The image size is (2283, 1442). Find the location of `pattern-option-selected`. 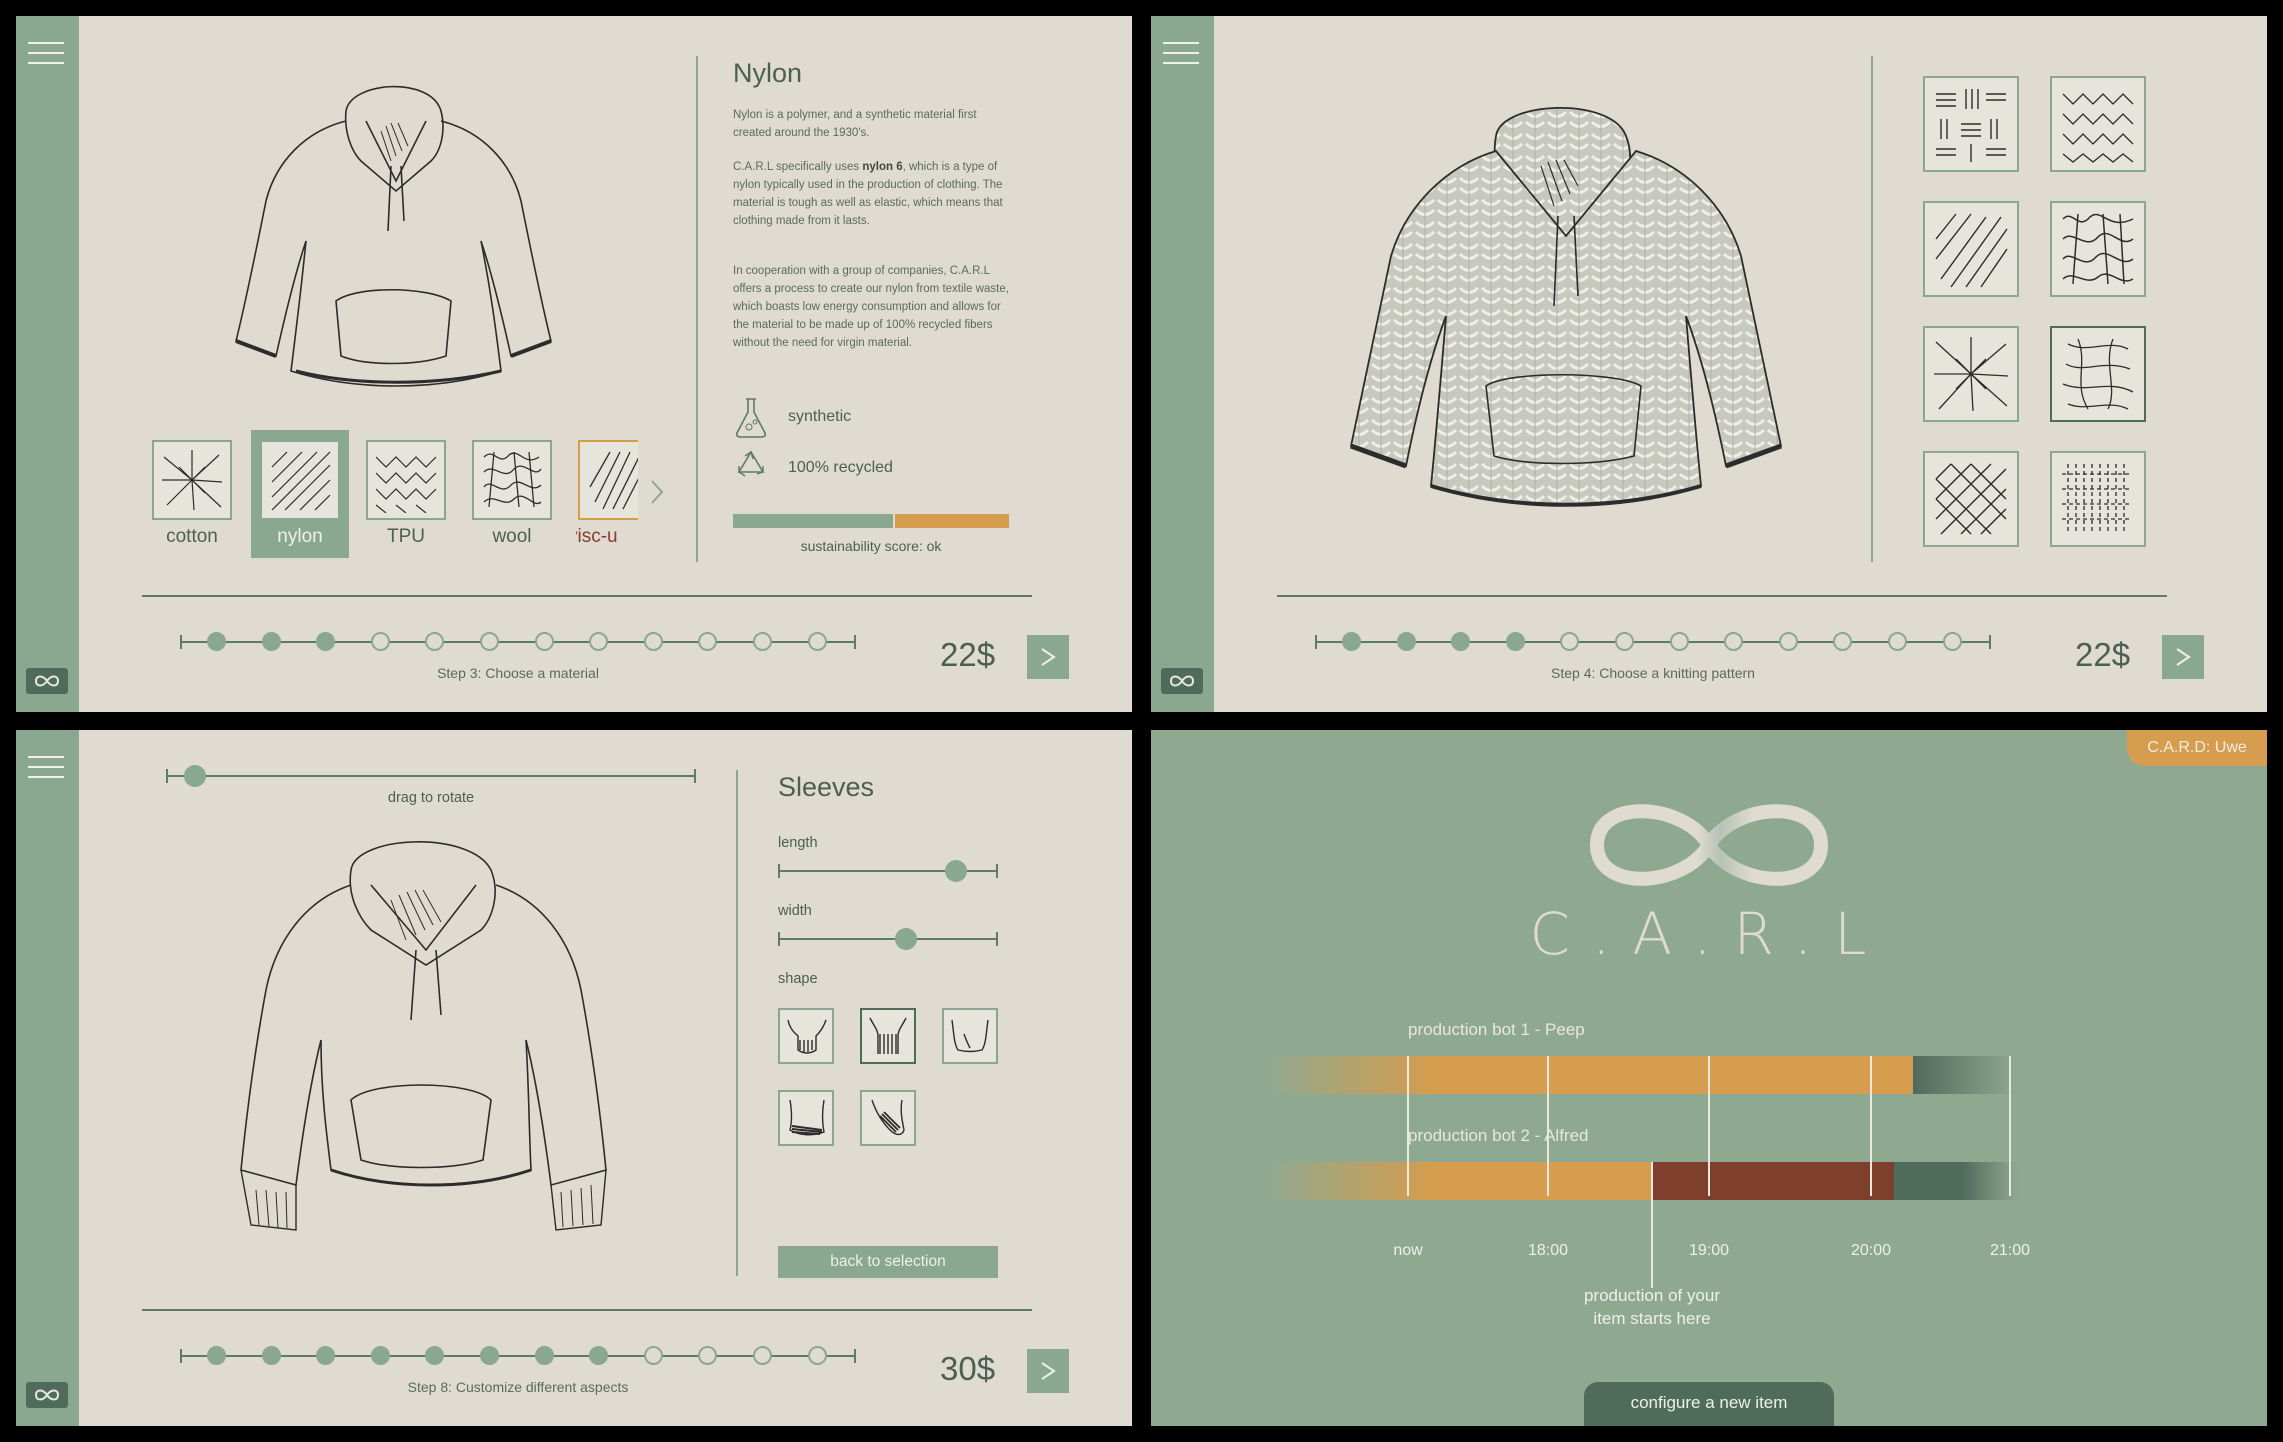

pattern-option-selected is located at coordinates (2098, 374).